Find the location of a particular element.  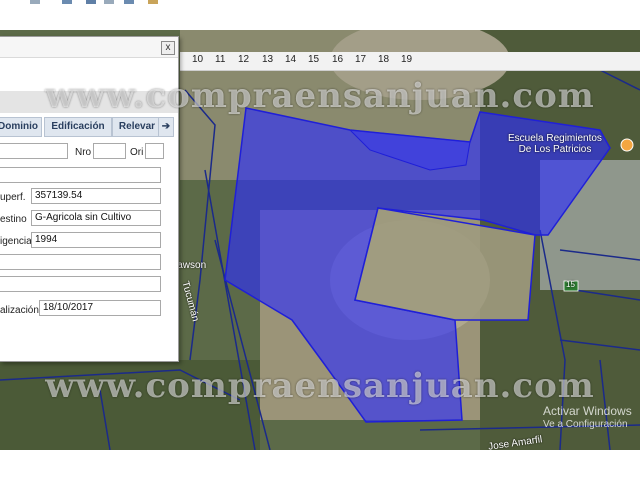

windows-activation-notice: Activar Windows Ve a Configuración is located at coordinates (587, 418).